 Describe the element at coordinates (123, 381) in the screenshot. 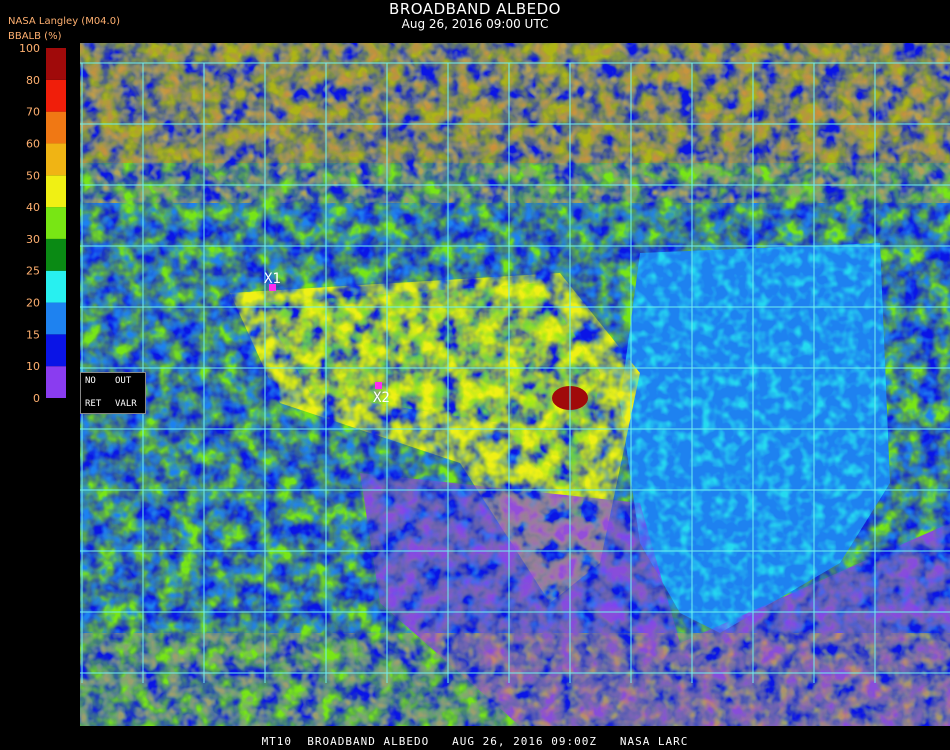

I see `status-out: OUT` at that location.